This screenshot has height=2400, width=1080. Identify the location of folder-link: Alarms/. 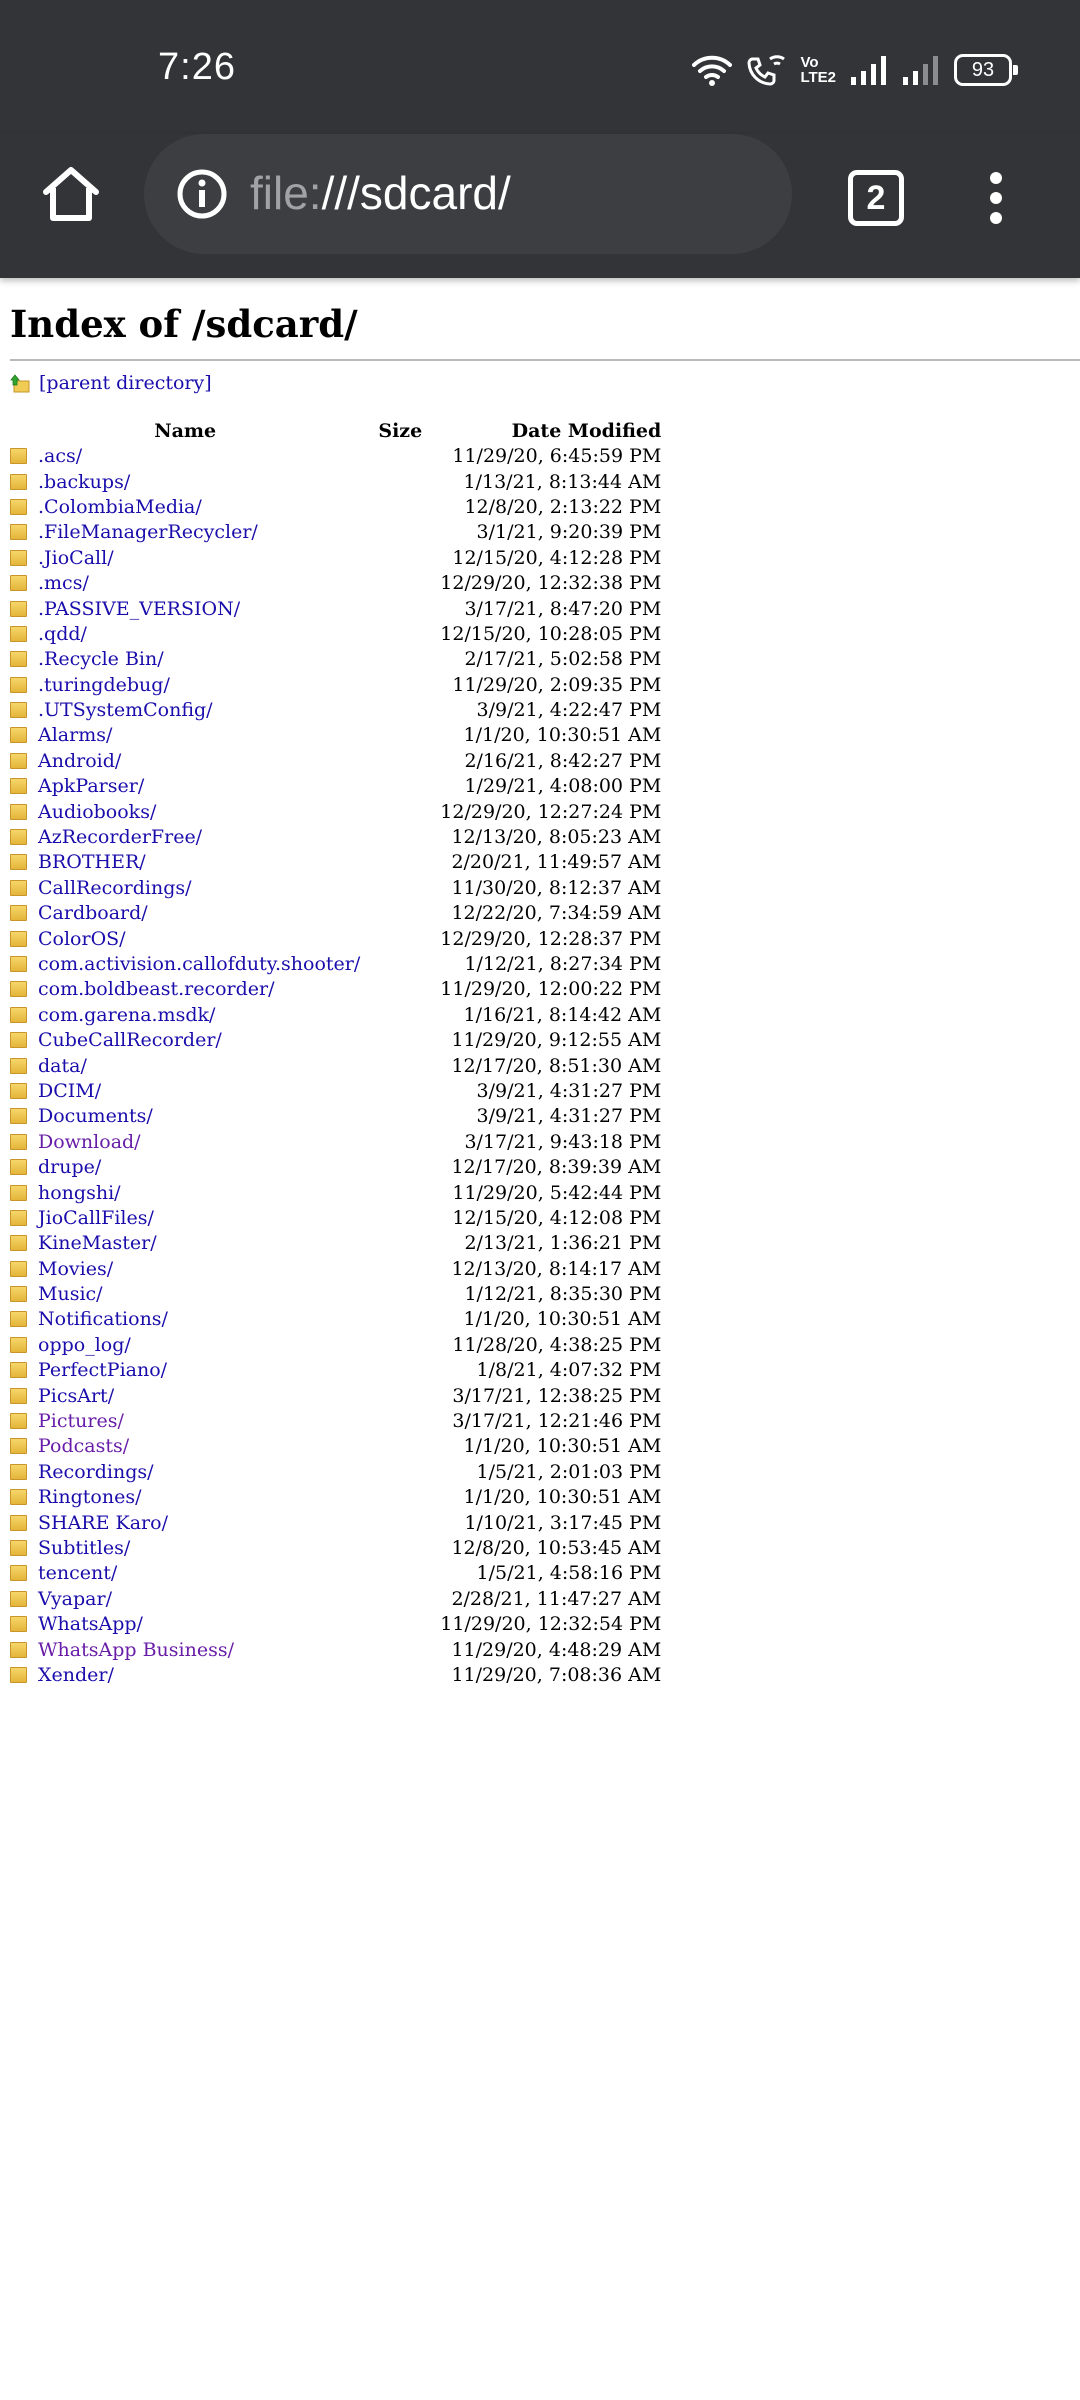
(75, 735).